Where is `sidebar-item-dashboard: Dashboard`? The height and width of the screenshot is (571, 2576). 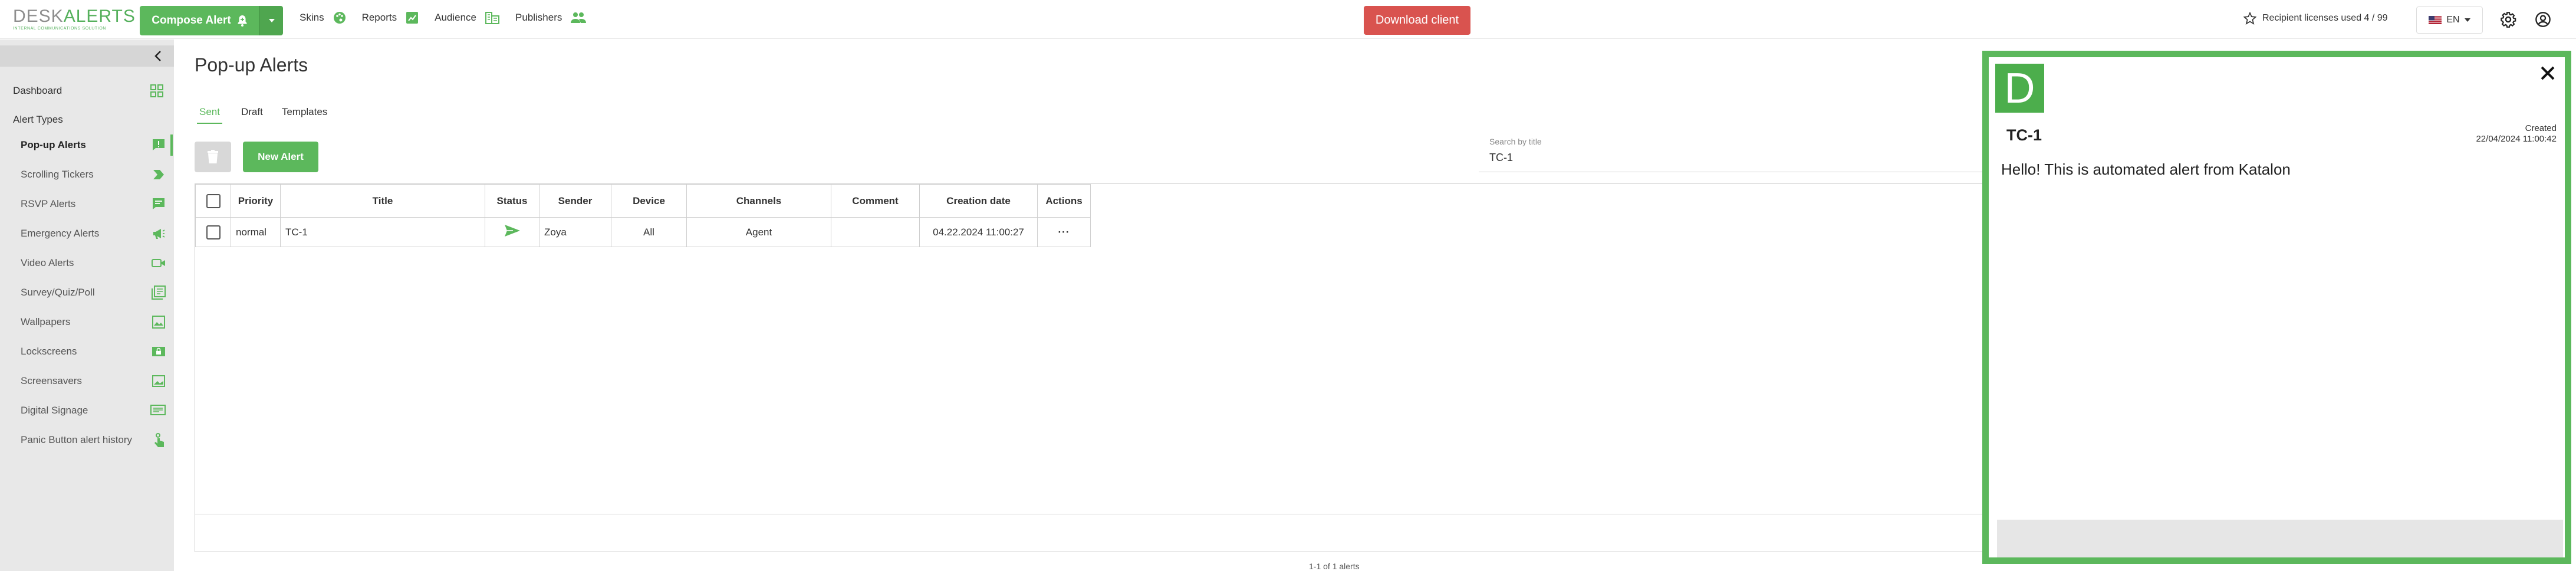 sidebar-item-dashboard: Dashboard is located at coordinates (88, 91).